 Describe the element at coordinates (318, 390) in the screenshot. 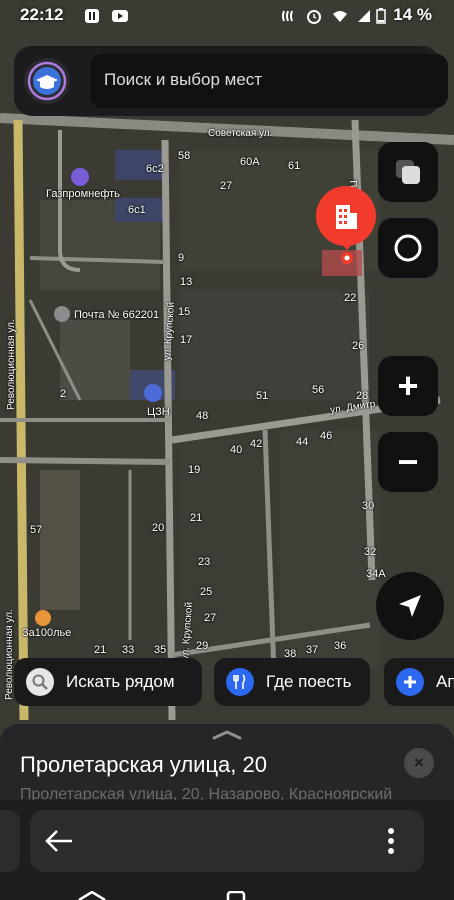

I see `house-number: 56` at that location.